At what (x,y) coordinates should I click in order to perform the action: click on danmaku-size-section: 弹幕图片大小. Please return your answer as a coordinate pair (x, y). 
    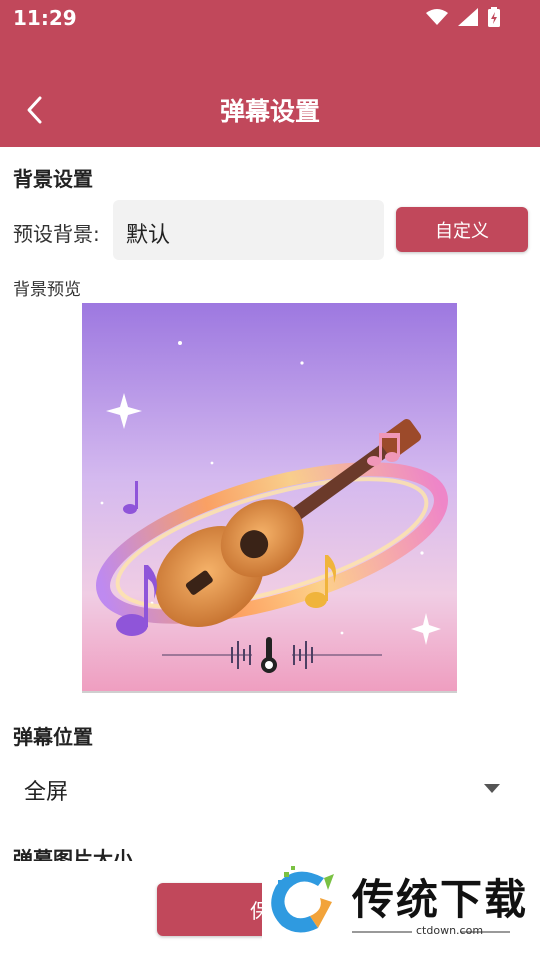
    Looking at the image, I should click on (113, 852).